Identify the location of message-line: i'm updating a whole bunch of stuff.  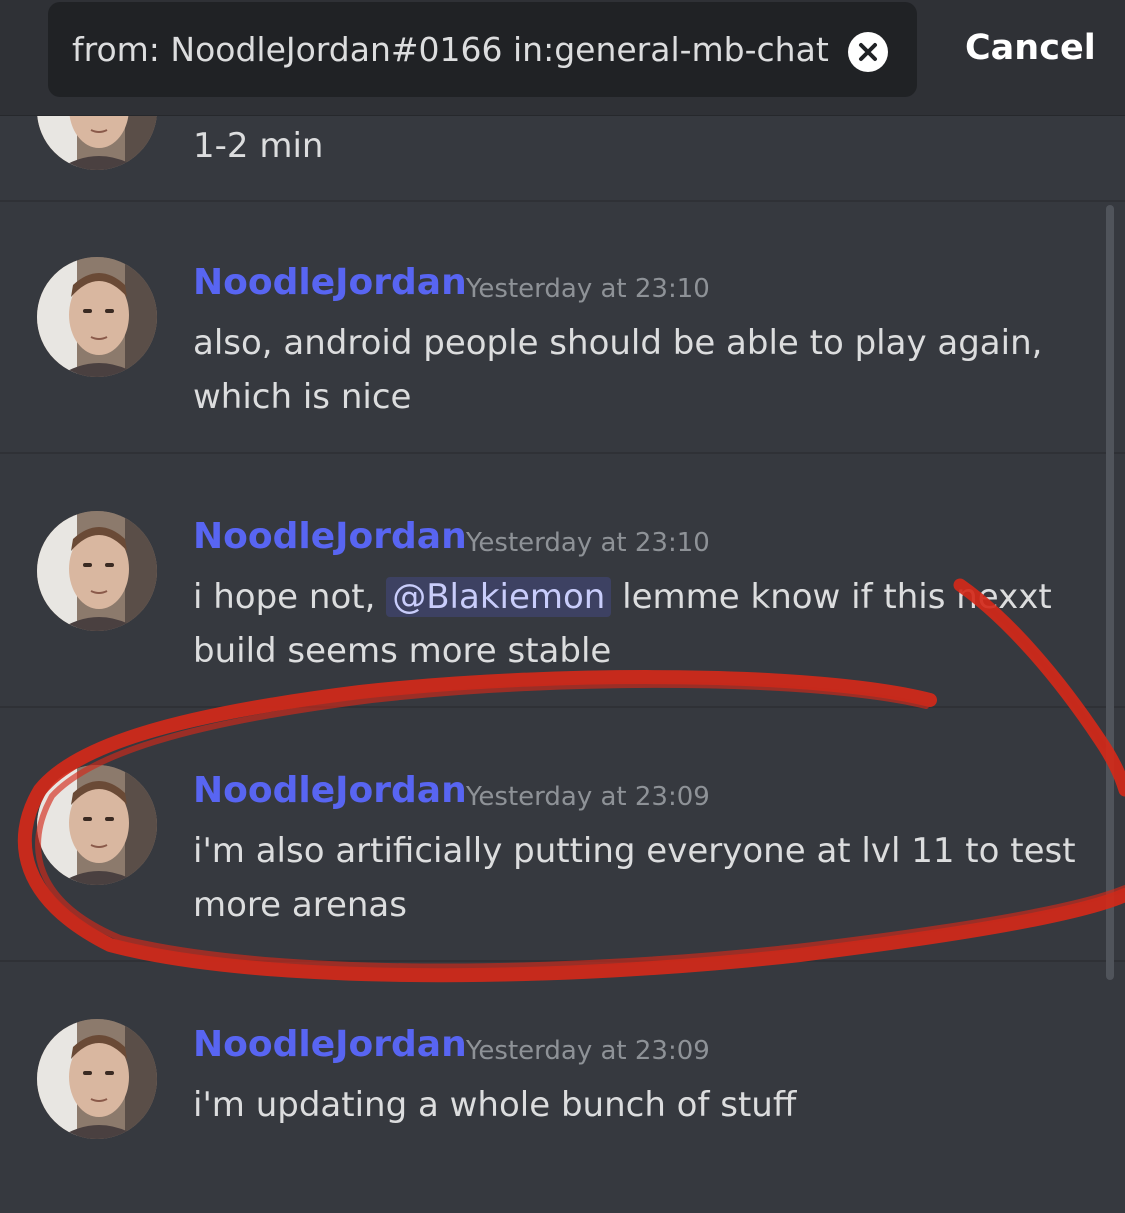
(495, 1105).